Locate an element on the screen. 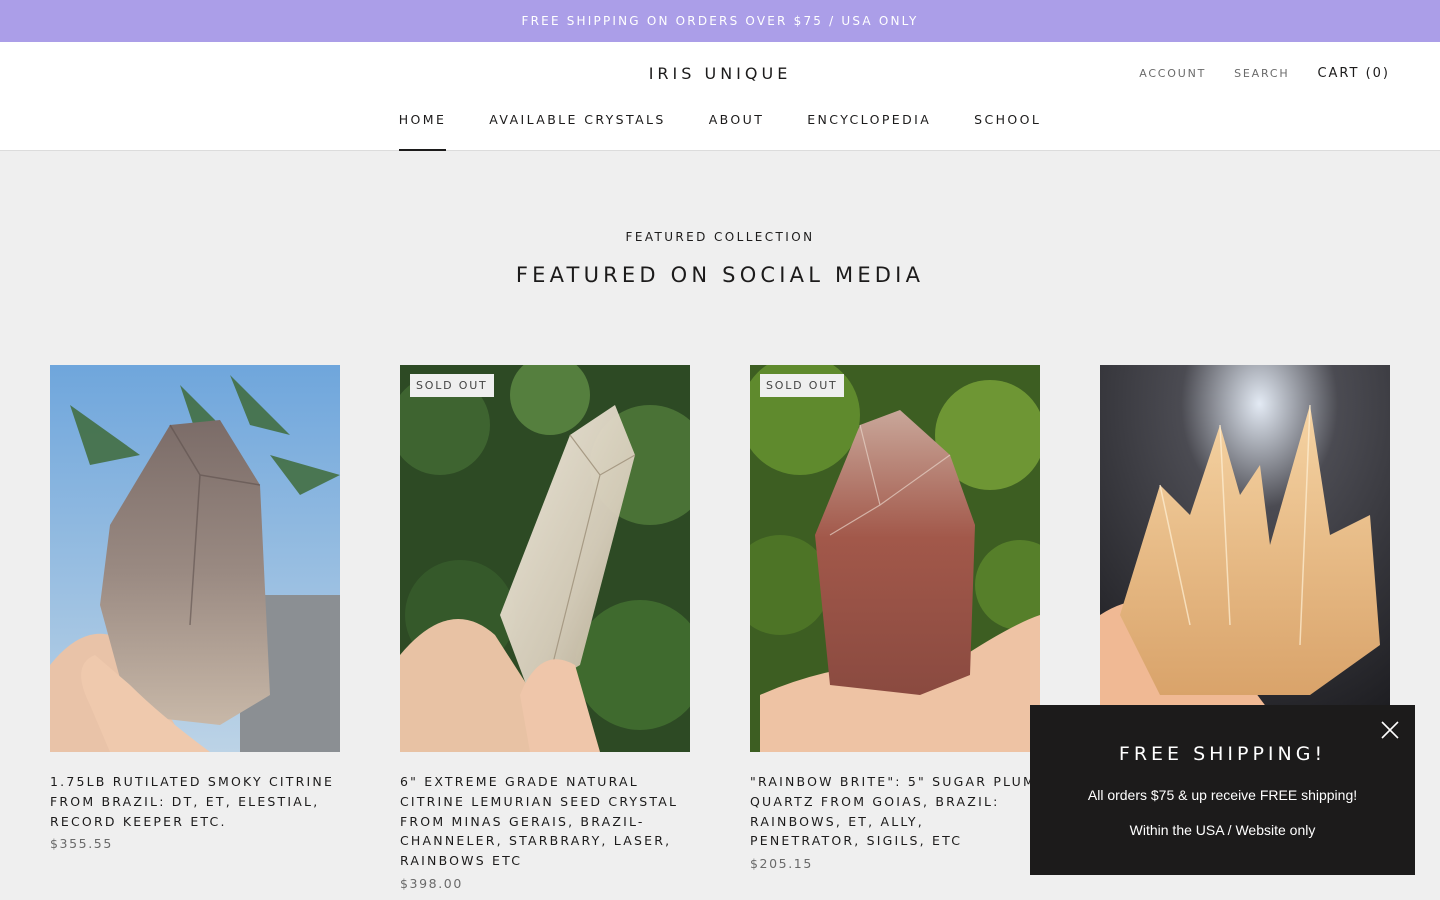 The height and width of the screenshot is (900, 1440). citrine-cluster-photo is located at coordinates (1245, 558).